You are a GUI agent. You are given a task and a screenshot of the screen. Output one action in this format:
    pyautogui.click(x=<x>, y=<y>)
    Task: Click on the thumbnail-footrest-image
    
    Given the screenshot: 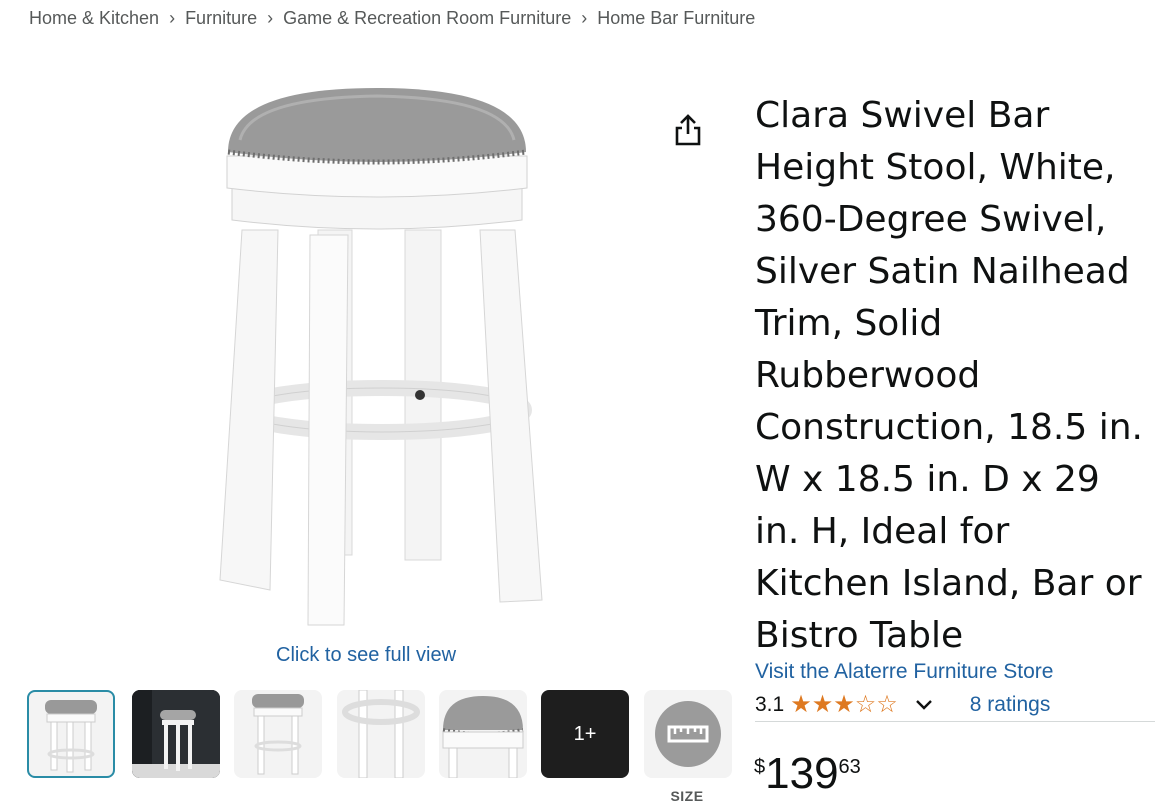 What is the action you would take?
    pyautogui.click(x=381, y=734)
    